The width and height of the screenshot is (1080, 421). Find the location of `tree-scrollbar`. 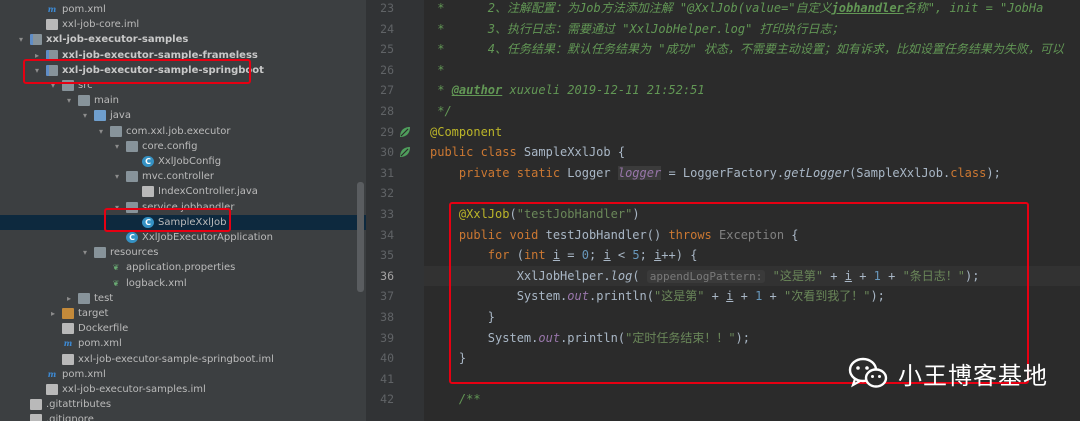

tree-scrollbar is located at coordinates (360, 237).